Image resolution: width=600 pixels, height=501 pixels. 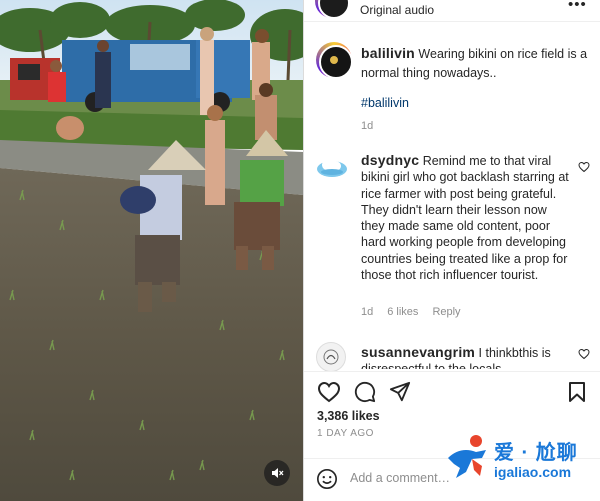 I want to click on caption-timestamp: 1d, so click(x=367, y=126).